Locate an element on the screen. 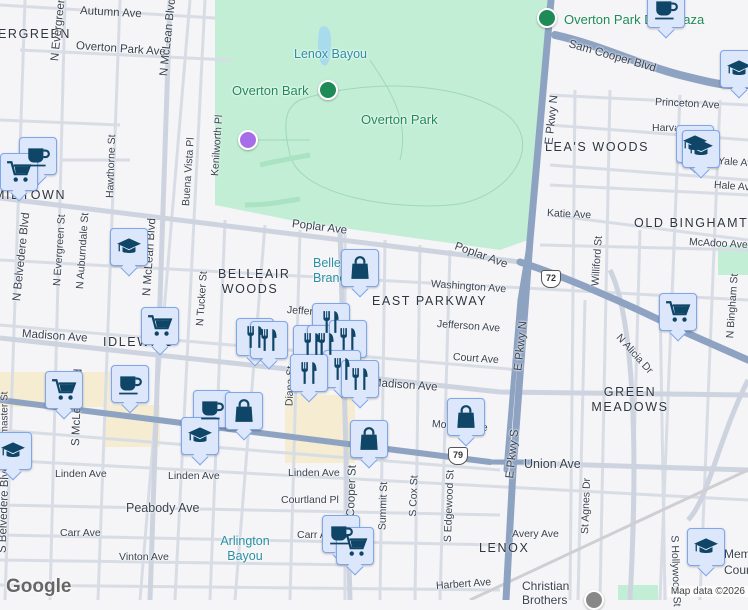 The image size is (748, 610). neighborhood-label: EAST PARKWAY is located at coordinates (430, 301).